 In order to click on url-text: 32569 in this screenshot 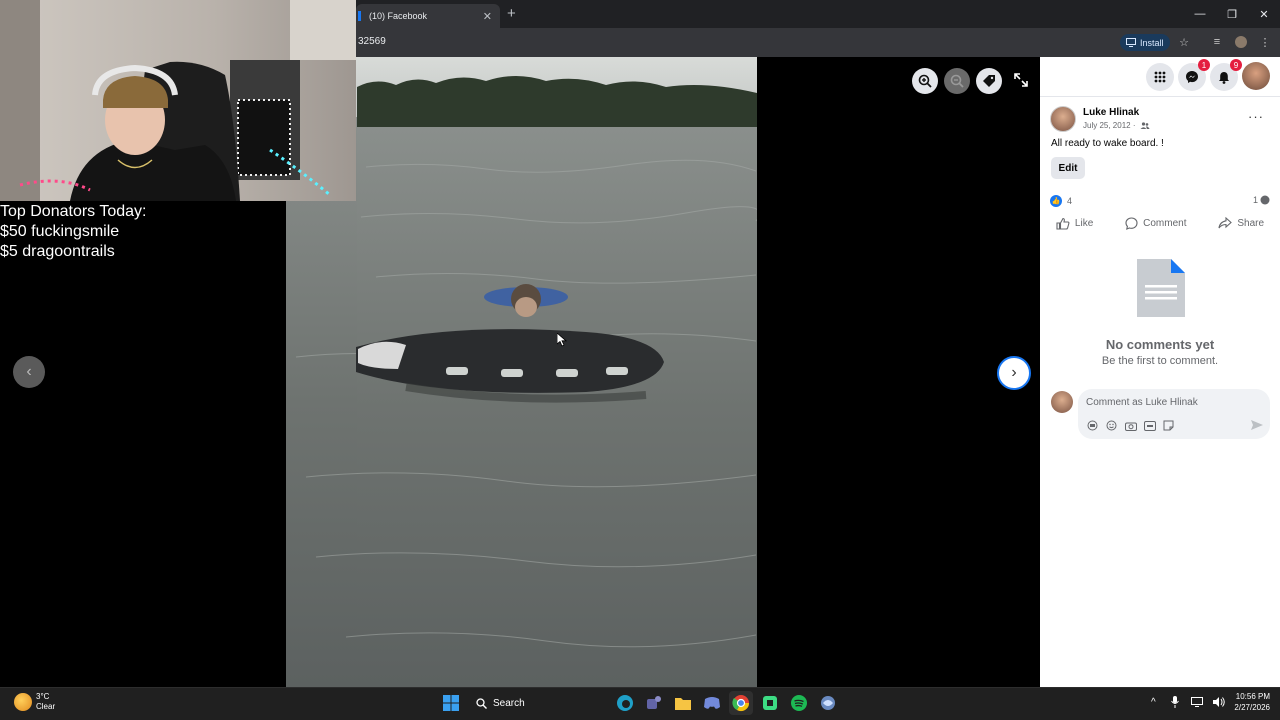, I will do `click(372, 41)`.